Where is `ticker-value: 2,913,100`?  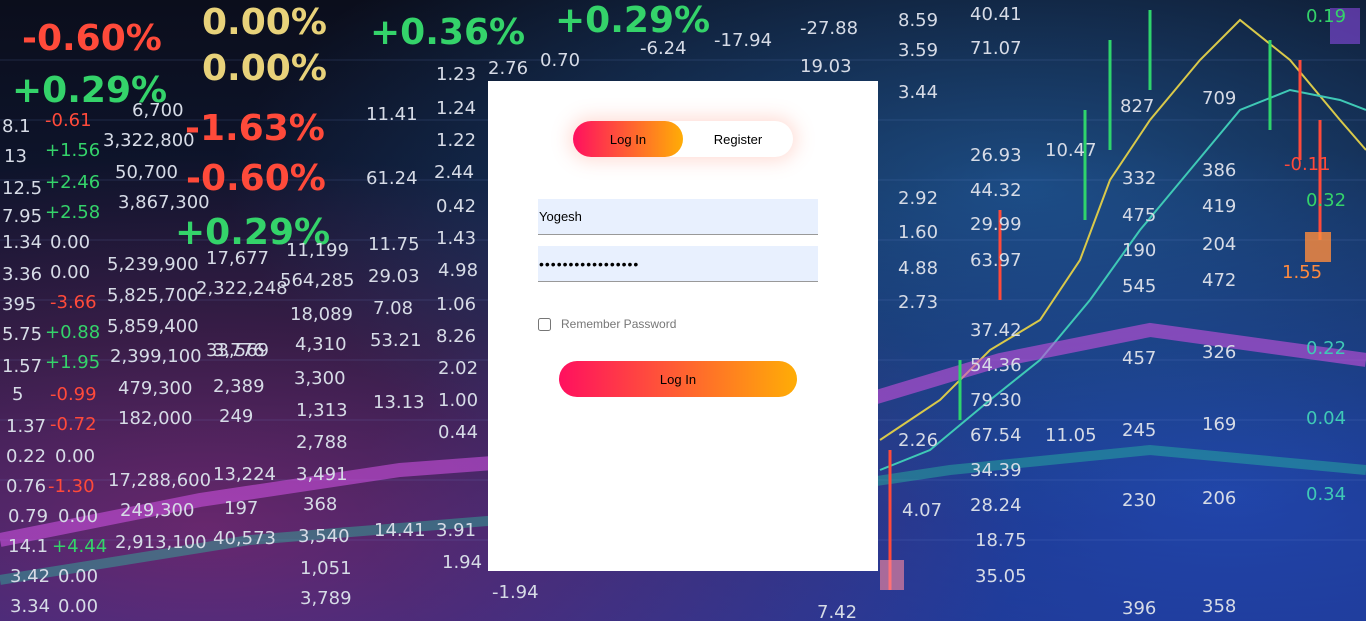 ticker-value: 2,913,100 is located at coordinates (161, 542).